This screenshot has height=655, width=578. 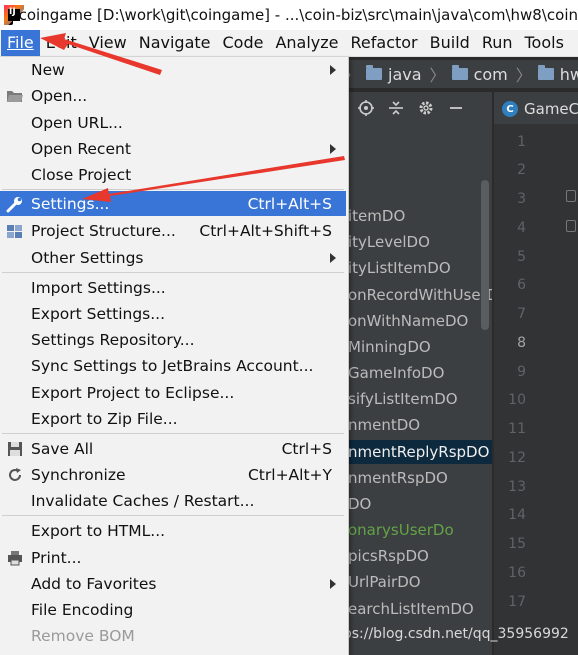 I want to click on menu-item-remove-bom: Remove BOM, so click(x=83, y=635).